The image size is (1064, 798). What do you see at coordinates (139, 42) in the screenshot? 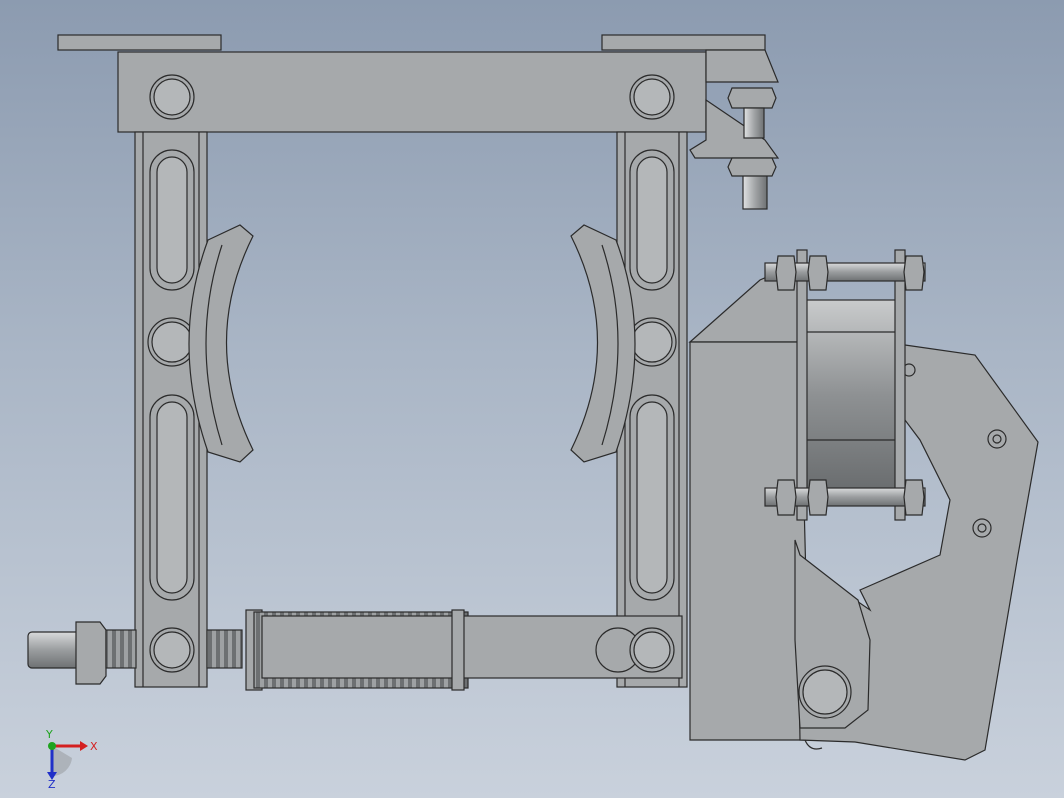
I see `top-mount-plate-left` at bounding box center [139, 42].